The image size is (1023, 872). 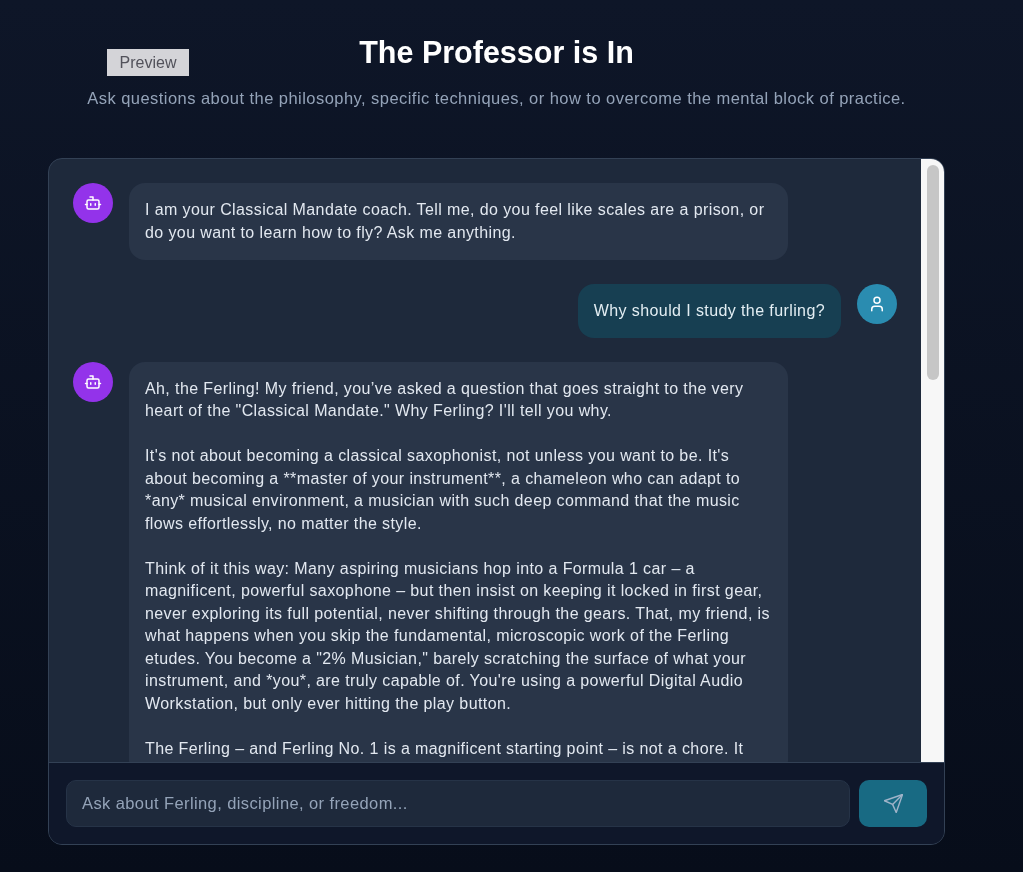 What do you see at coordinates (496, 52) in the screenshot?
I see `page-title: The Professor is In` at bounding box center [496, 52].